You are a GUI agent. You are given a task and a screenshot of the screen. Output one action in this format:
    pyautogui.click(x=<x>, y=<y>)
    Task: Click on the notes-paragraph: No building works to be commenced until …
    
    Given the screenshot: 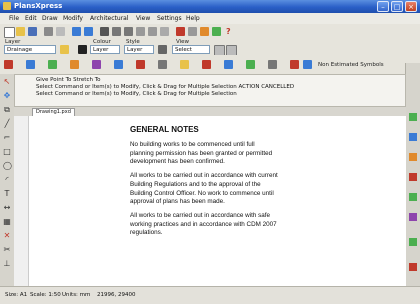 What is the action you would take?
    pyautogui.click(x=201, y=153)
    